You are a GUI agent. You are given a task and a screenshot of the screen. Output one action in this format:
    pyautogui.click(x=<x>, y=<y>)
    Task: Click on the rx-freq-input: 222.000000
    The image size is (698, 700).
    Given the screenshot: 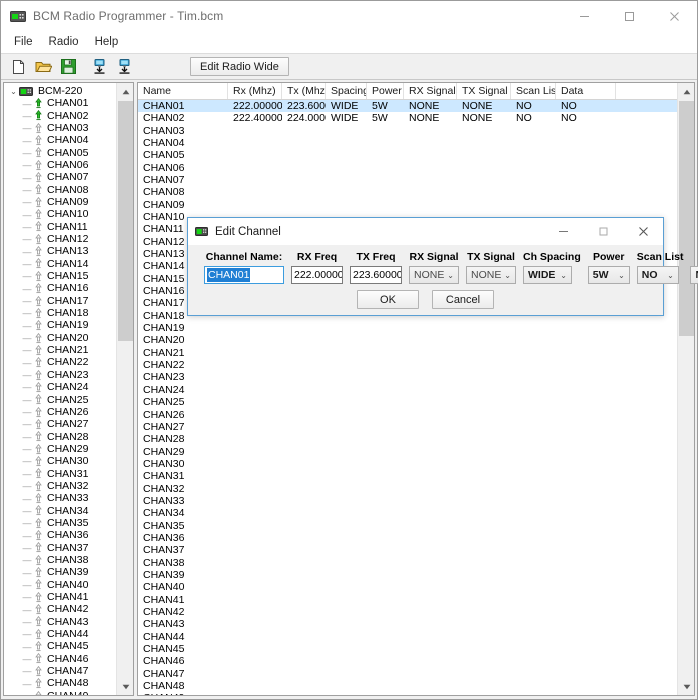 What is the action you would take?
    pyautogui.click(x=317, y=275)
    